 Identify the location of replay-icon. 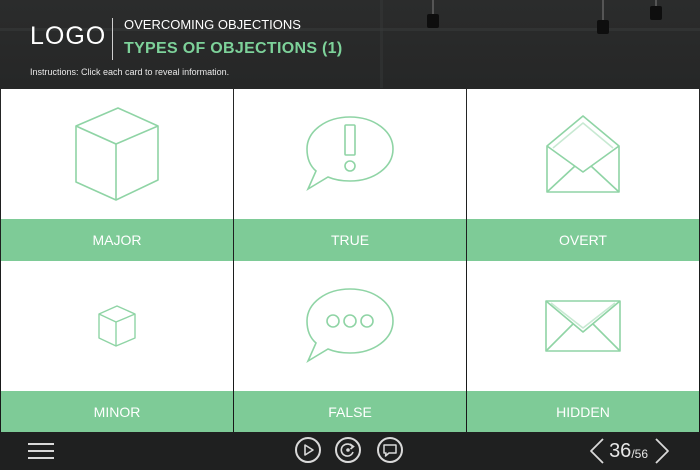
(348, 450).